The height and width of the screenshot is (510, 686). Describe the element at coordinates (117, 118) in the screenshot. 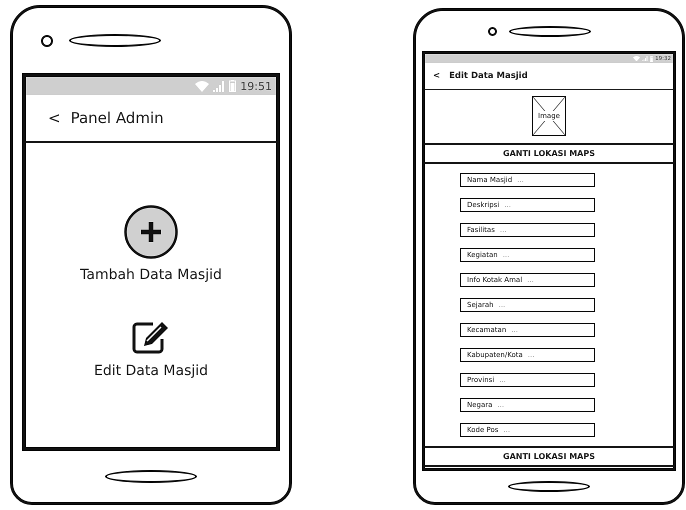

I see `screen-title: Panel Admin` at that location.